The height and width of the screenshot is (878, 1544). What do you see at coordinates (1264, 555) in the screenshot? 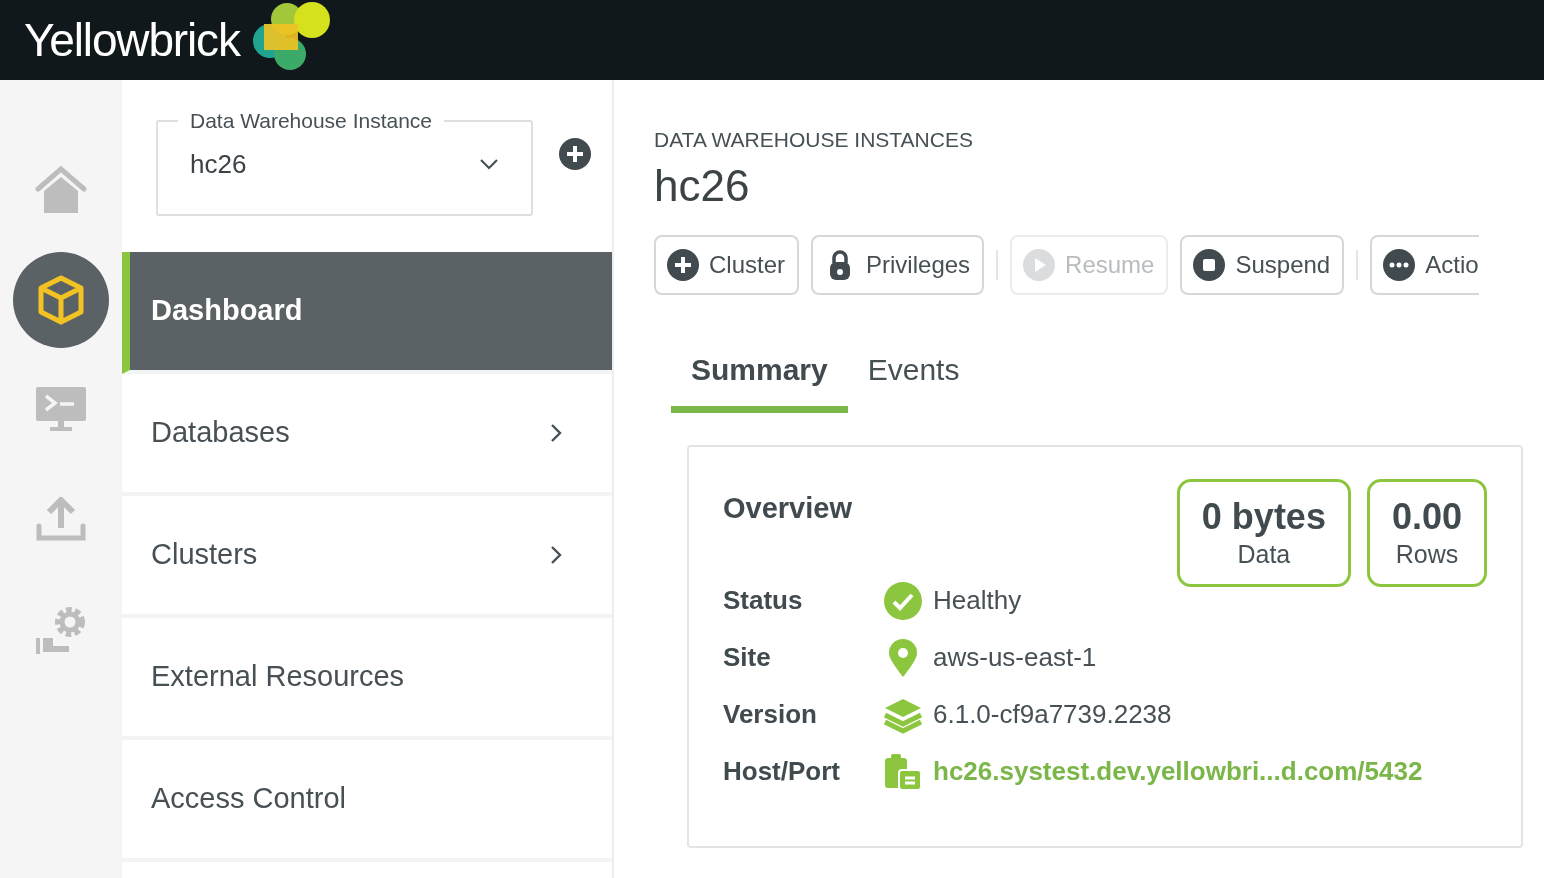
I see `stat-label: Data` at bounding box center [1264, 555].